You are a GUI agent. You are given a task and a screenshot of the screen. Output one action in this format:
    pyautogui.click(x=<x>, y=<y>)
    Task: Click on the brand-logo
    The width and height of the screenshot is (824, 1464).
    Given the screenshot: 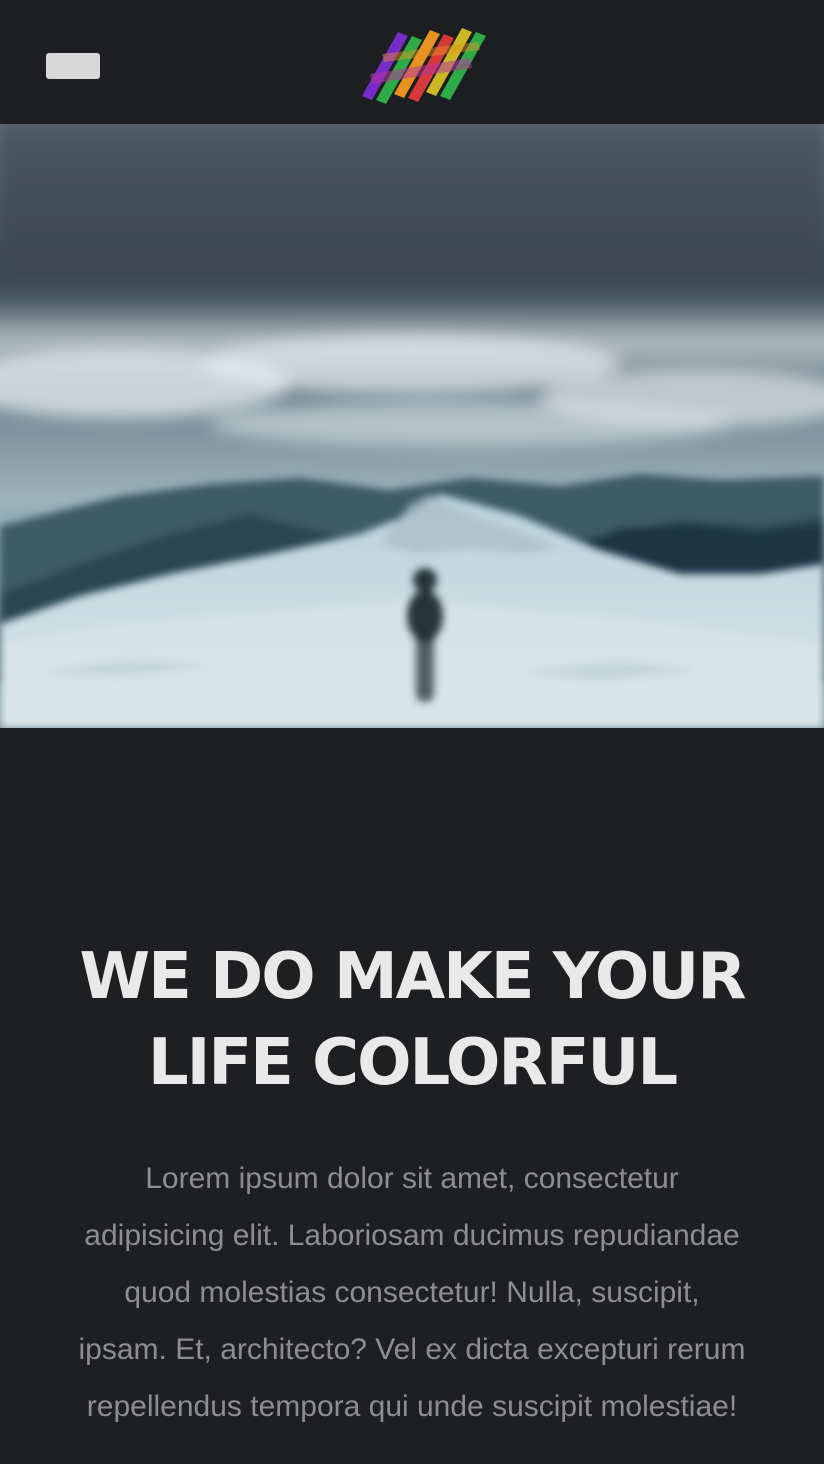 What is the action you would take?
    pyautogui.click(x=425, y=62)
    